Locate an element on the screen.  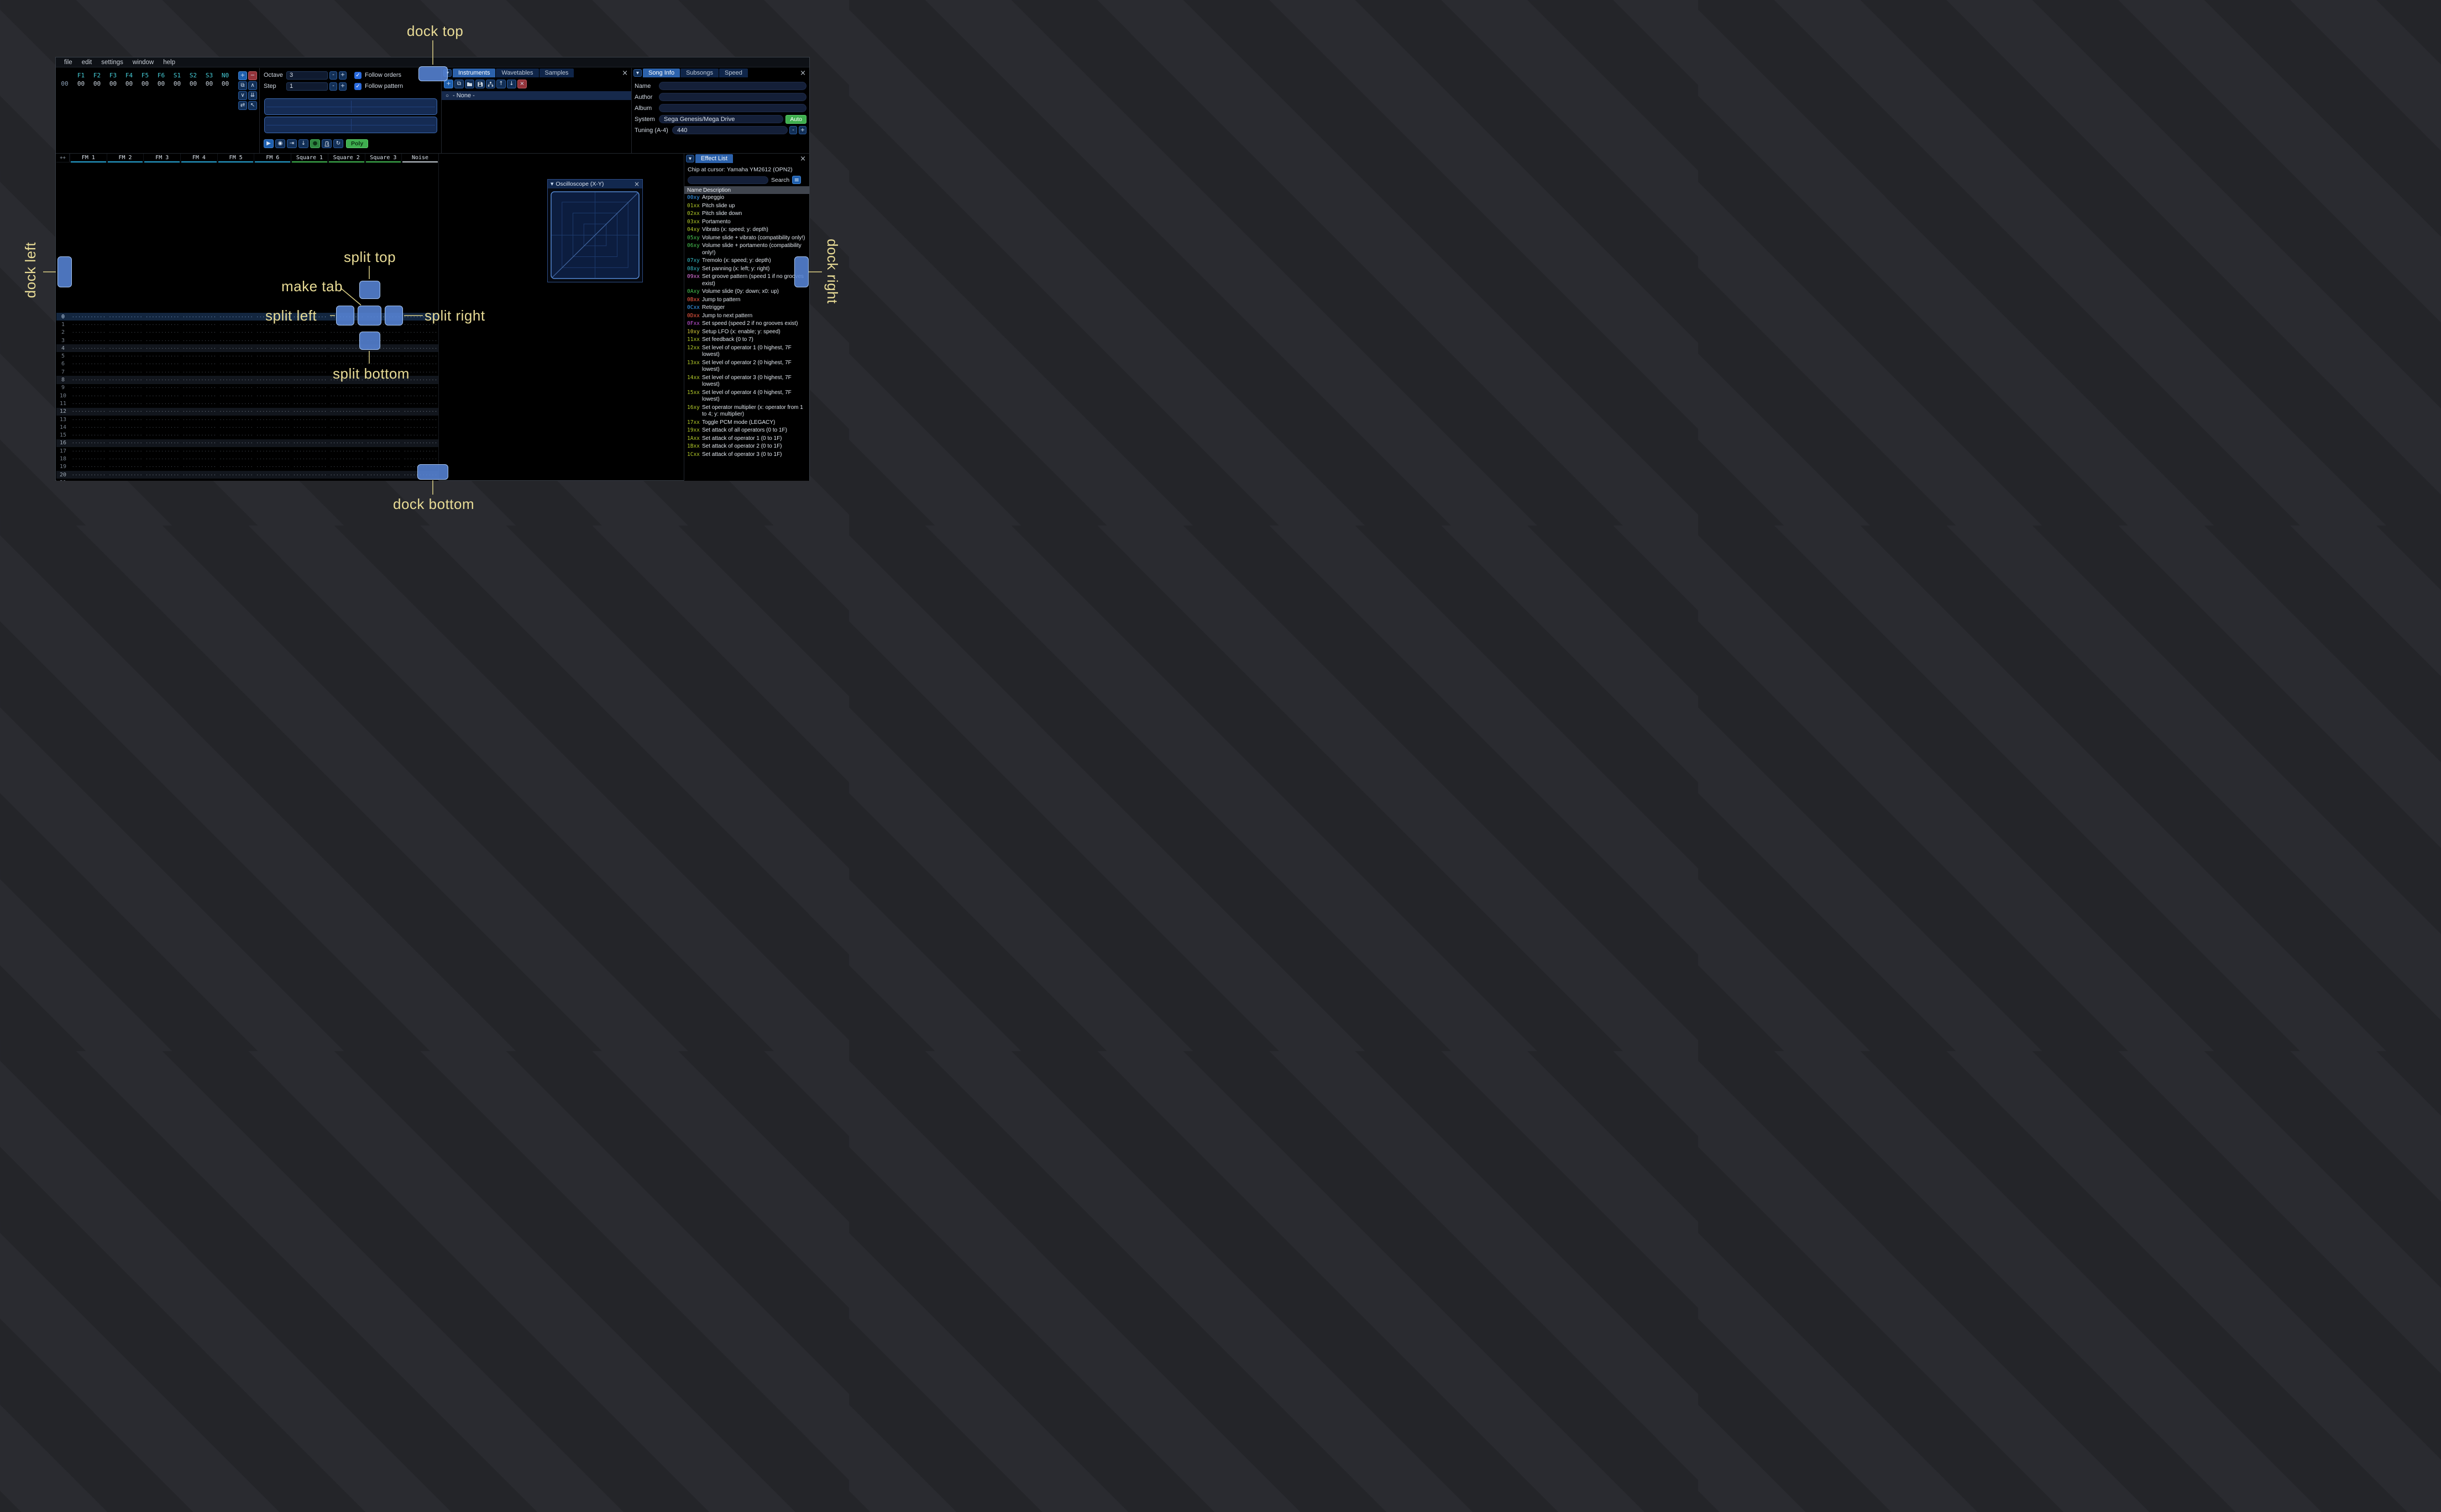
effect-list-close-button: × is located at coordinates (803, 158).